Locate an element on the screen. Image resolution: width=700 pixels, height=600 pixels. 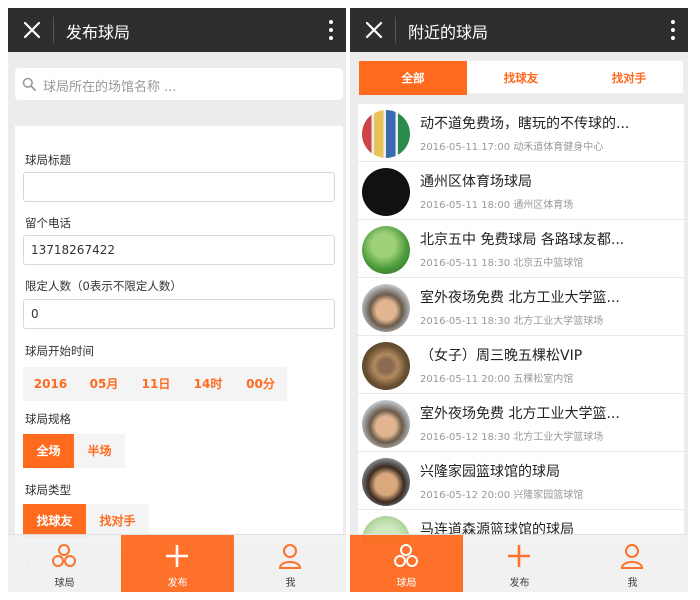
type-selector: 找球友 找对手 is located at coordinates (86, 521).